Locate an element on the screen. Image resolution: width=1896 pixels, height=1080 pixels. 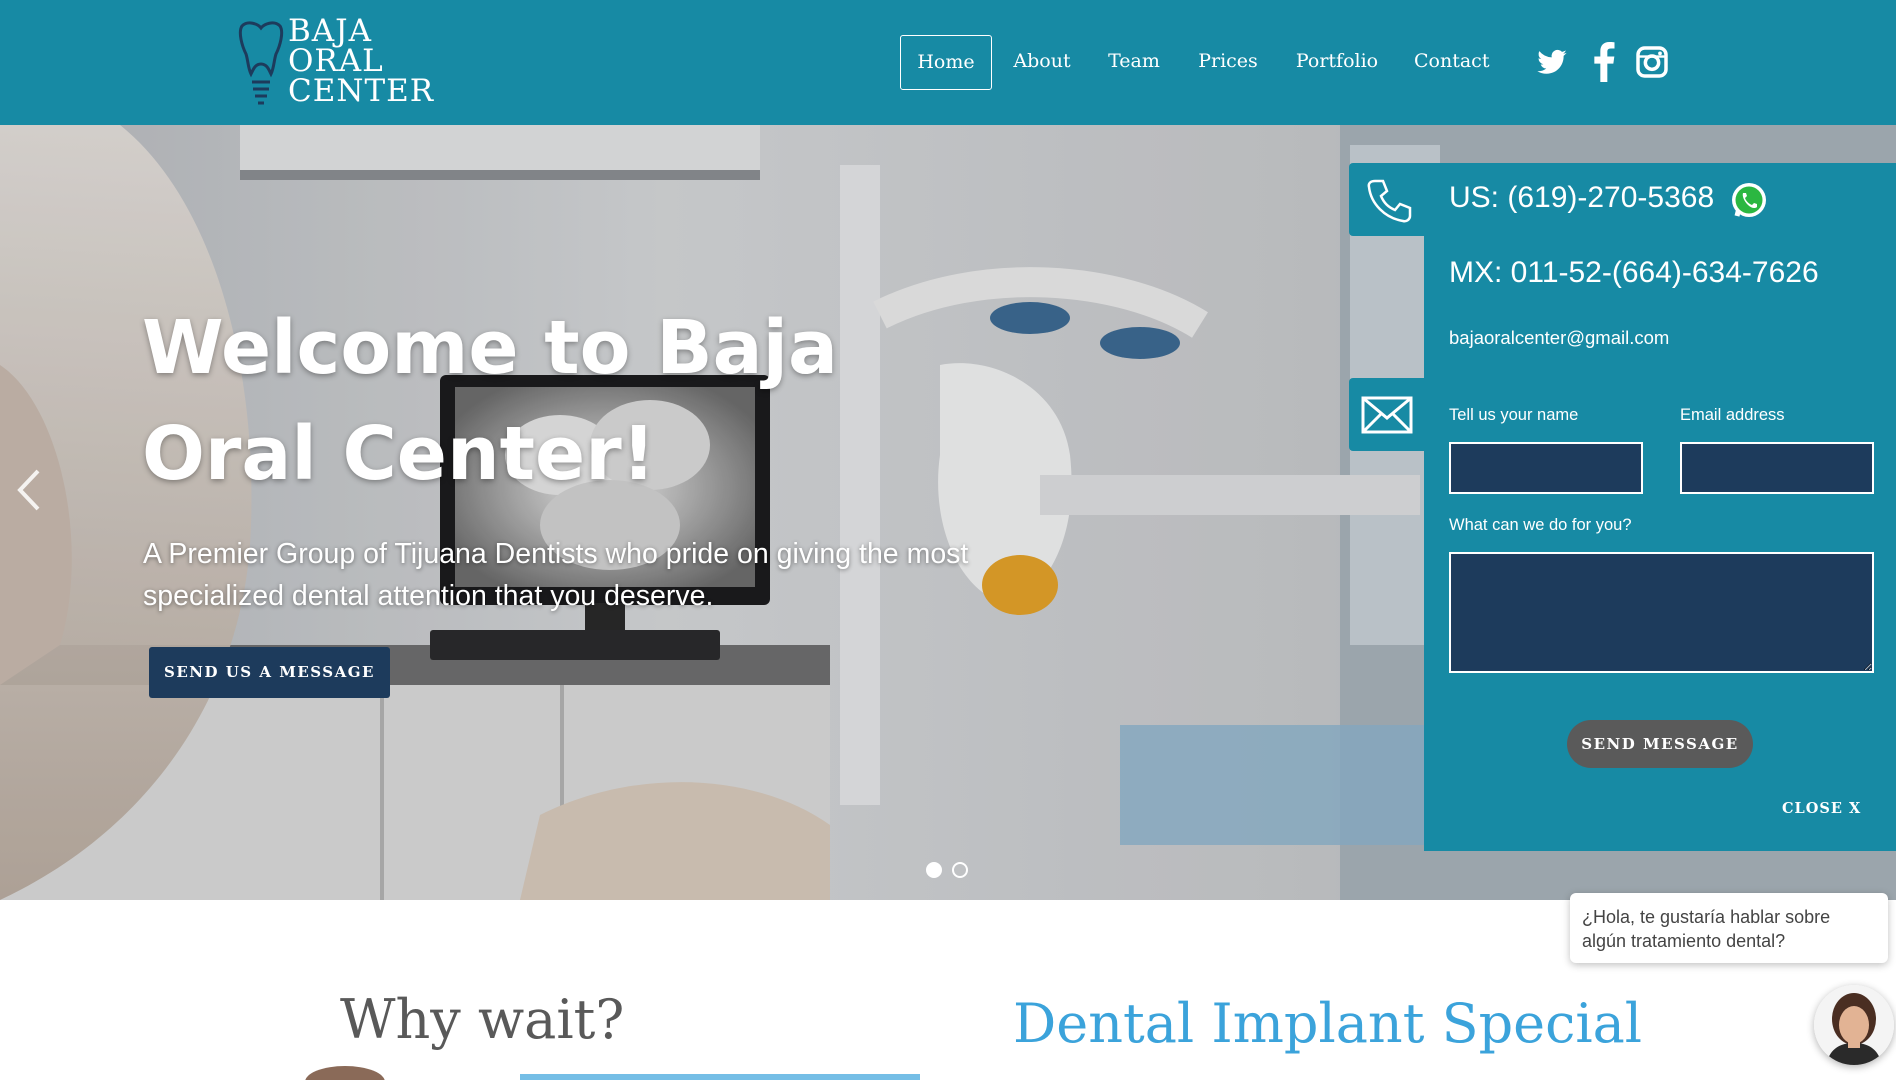
facebook-icon is located at coordinates (1604, 62).